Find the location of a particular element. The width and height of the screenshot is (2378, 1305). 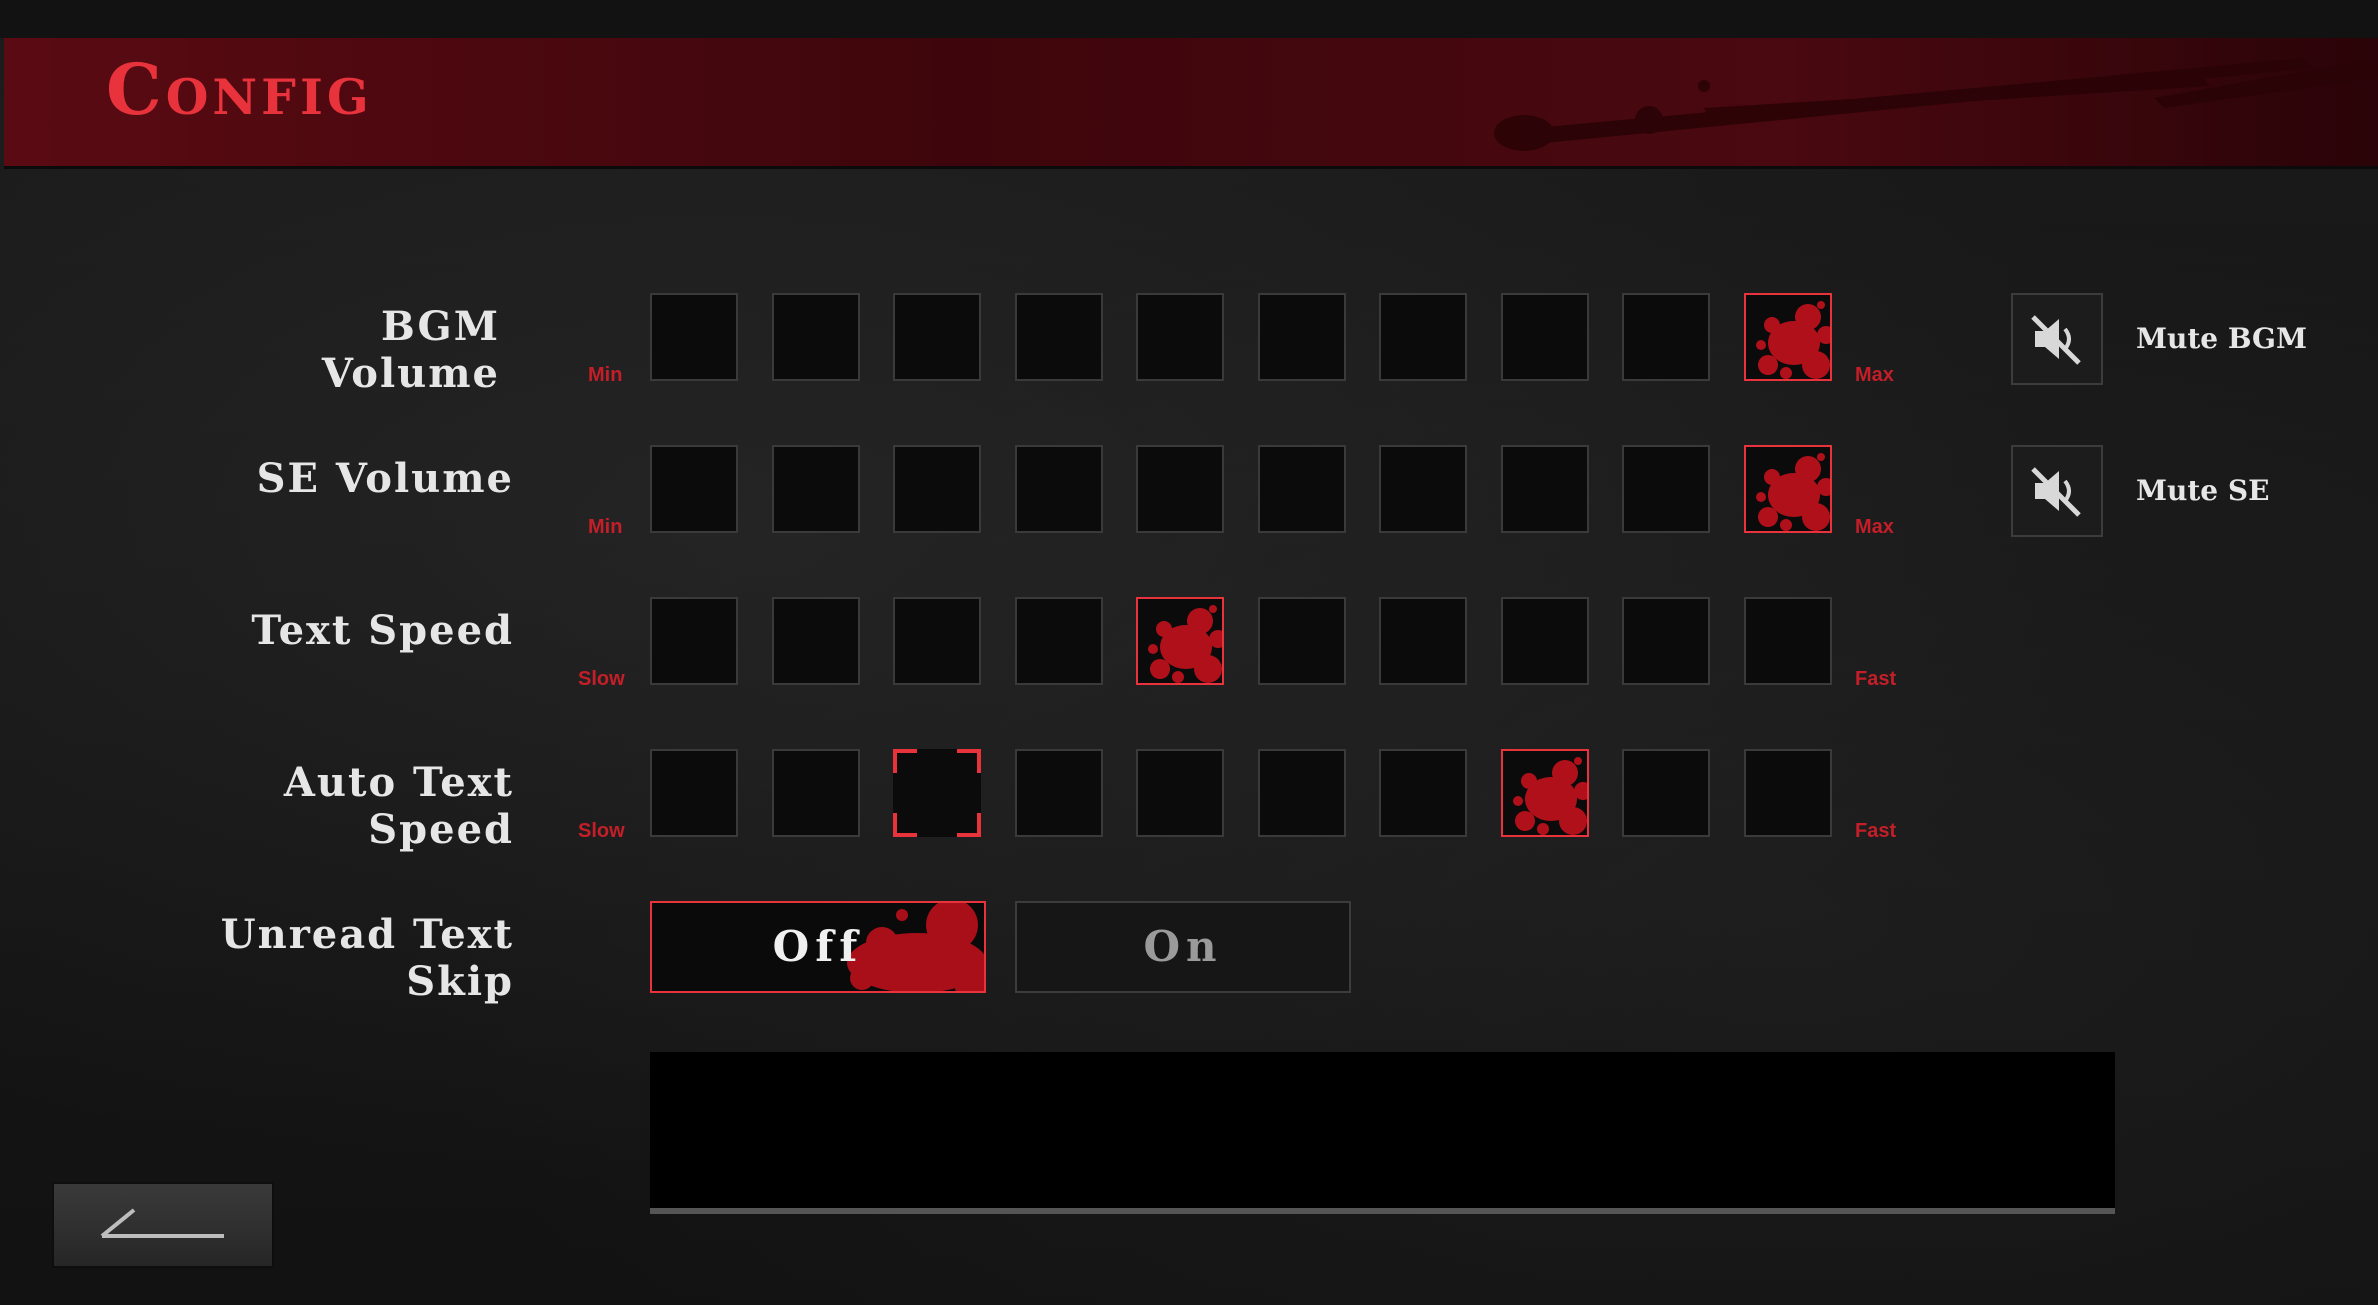

back-arrow-icon is located at coordinates (162, 1223).